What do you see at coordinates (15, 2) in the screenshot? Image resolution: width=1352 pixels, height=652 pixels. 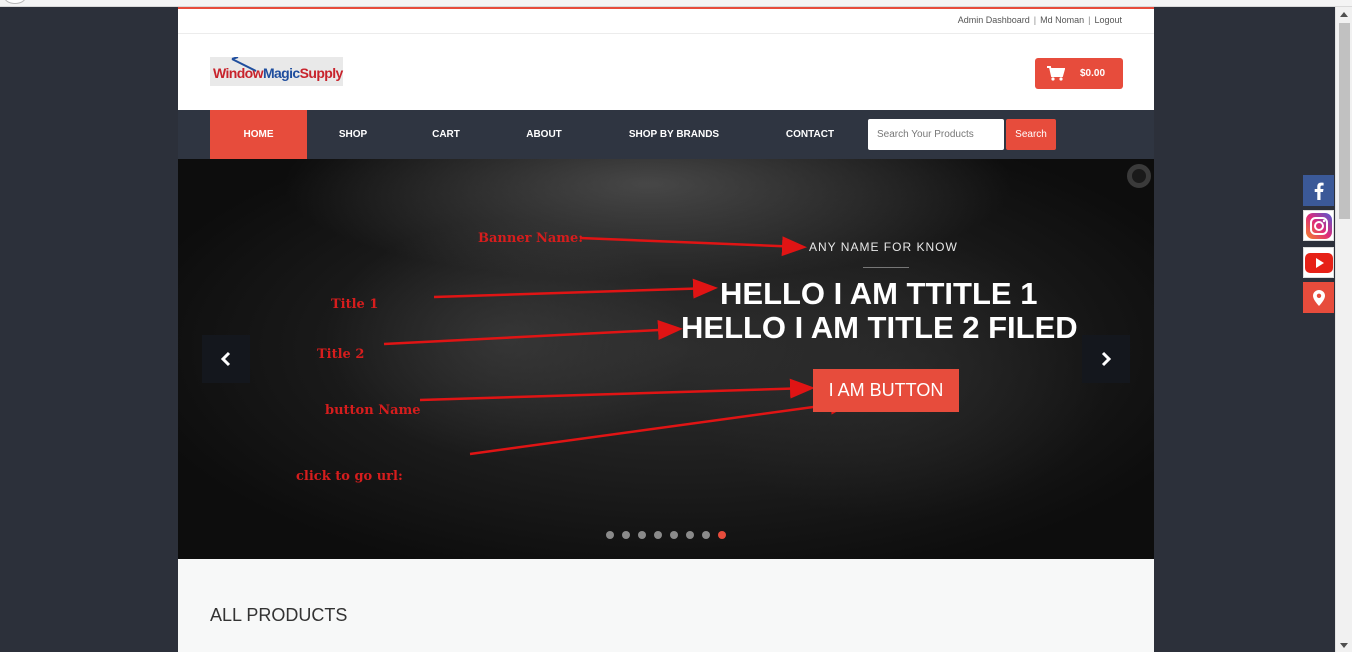 I see `browser-tab-edge` at bounding box center [15, 2].